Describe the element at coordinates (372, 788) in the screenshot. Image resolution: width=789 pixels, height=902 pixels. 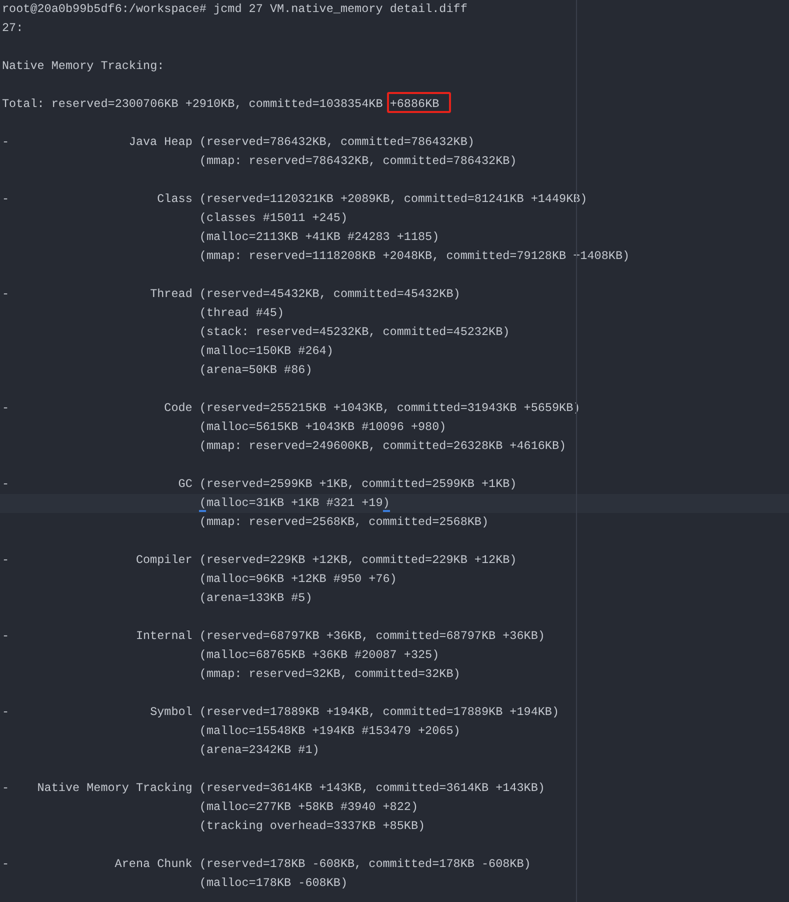
I see `detail-line: (reserved=3614KB +143KB, committed=3614KB +143KB)` at that location.